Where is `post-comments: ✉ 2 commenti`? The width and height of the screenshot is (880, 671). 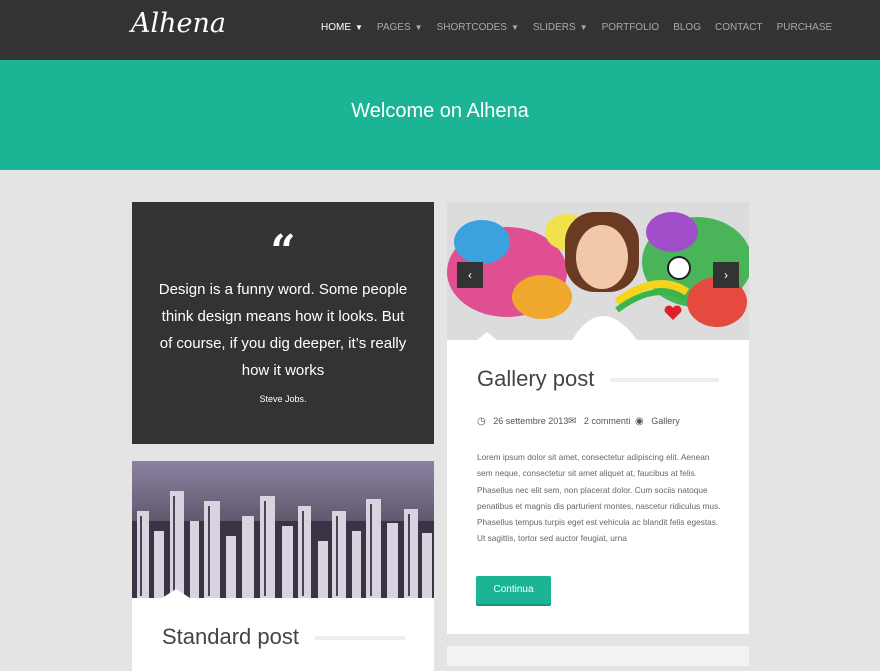
post-comments: ✉ 2 commenti is located at coordinates (599, 421).